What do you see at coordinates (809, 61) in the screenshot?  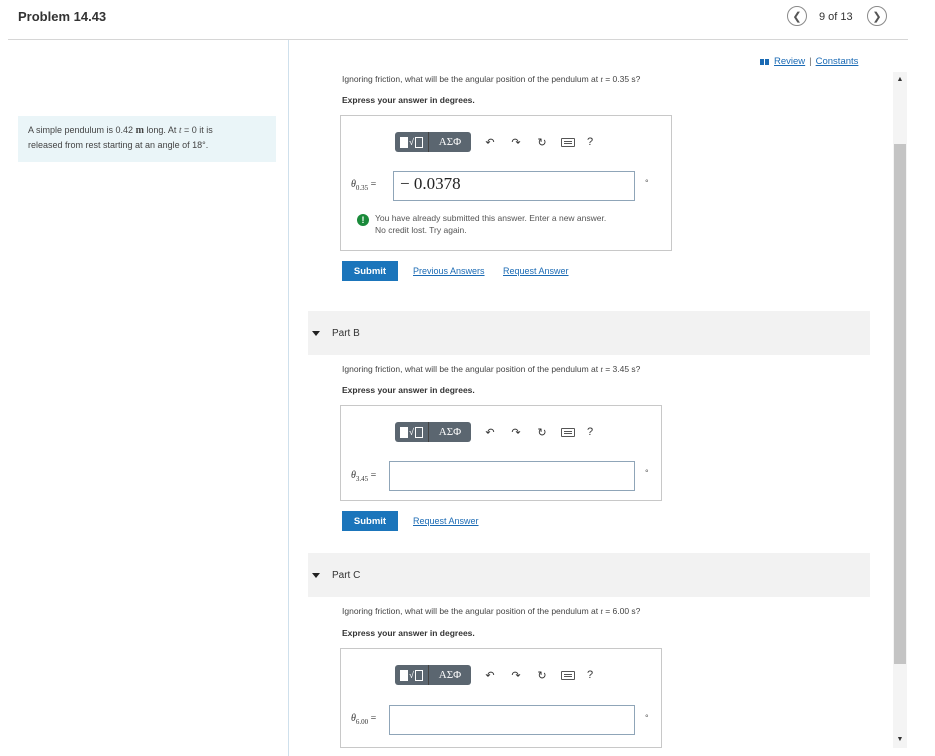 I see `review-links: Review | Constants` at bounding box center [809, 61].